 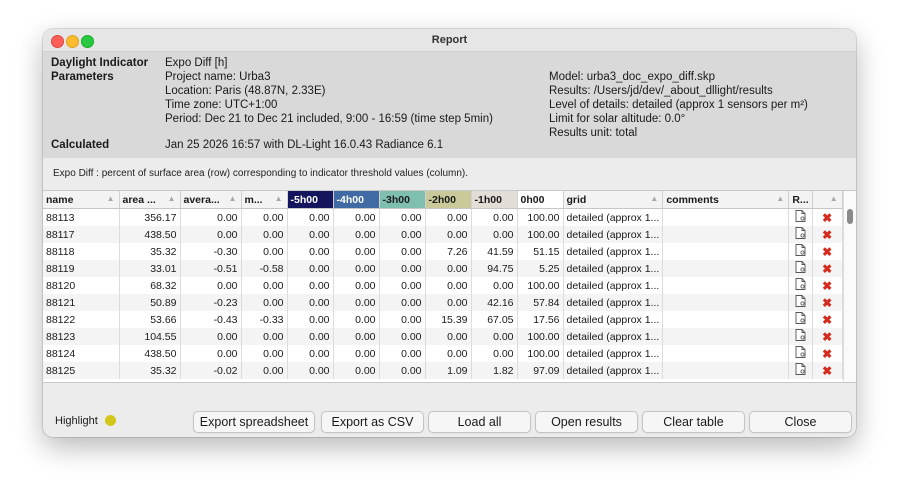 What do you see at coordinates (82, 77) in the screenshot?
I see `parameters-label: Parameters` at bounding box center [82, 77].